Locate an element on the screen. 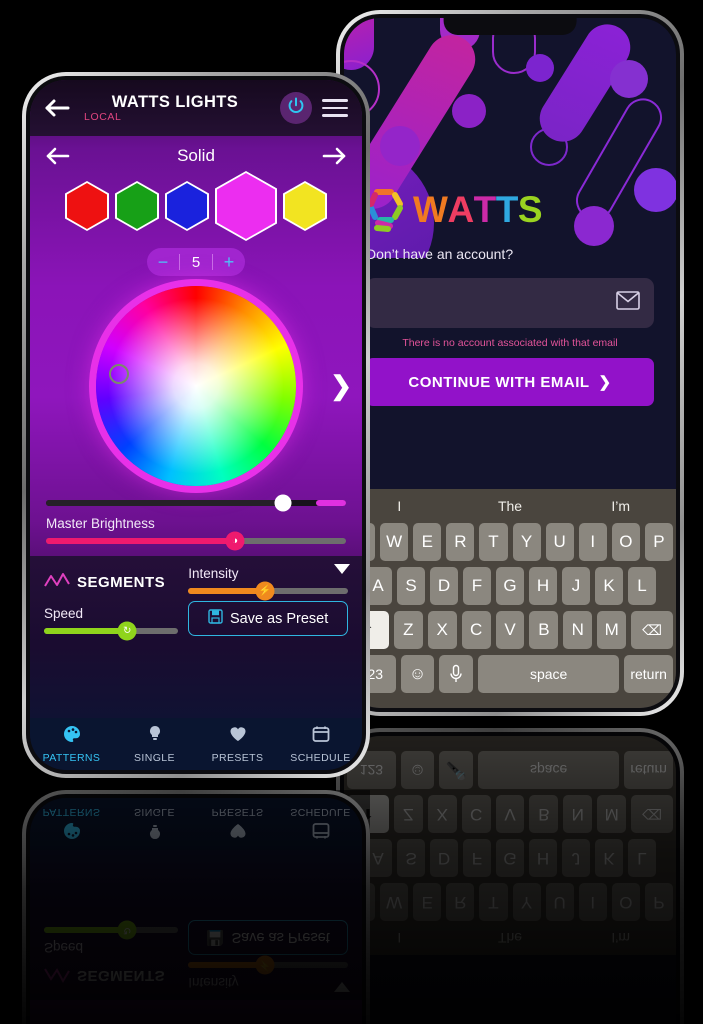 This screenshot has width=703, height=1024. key-n: N is located at coordinates (578, 630).